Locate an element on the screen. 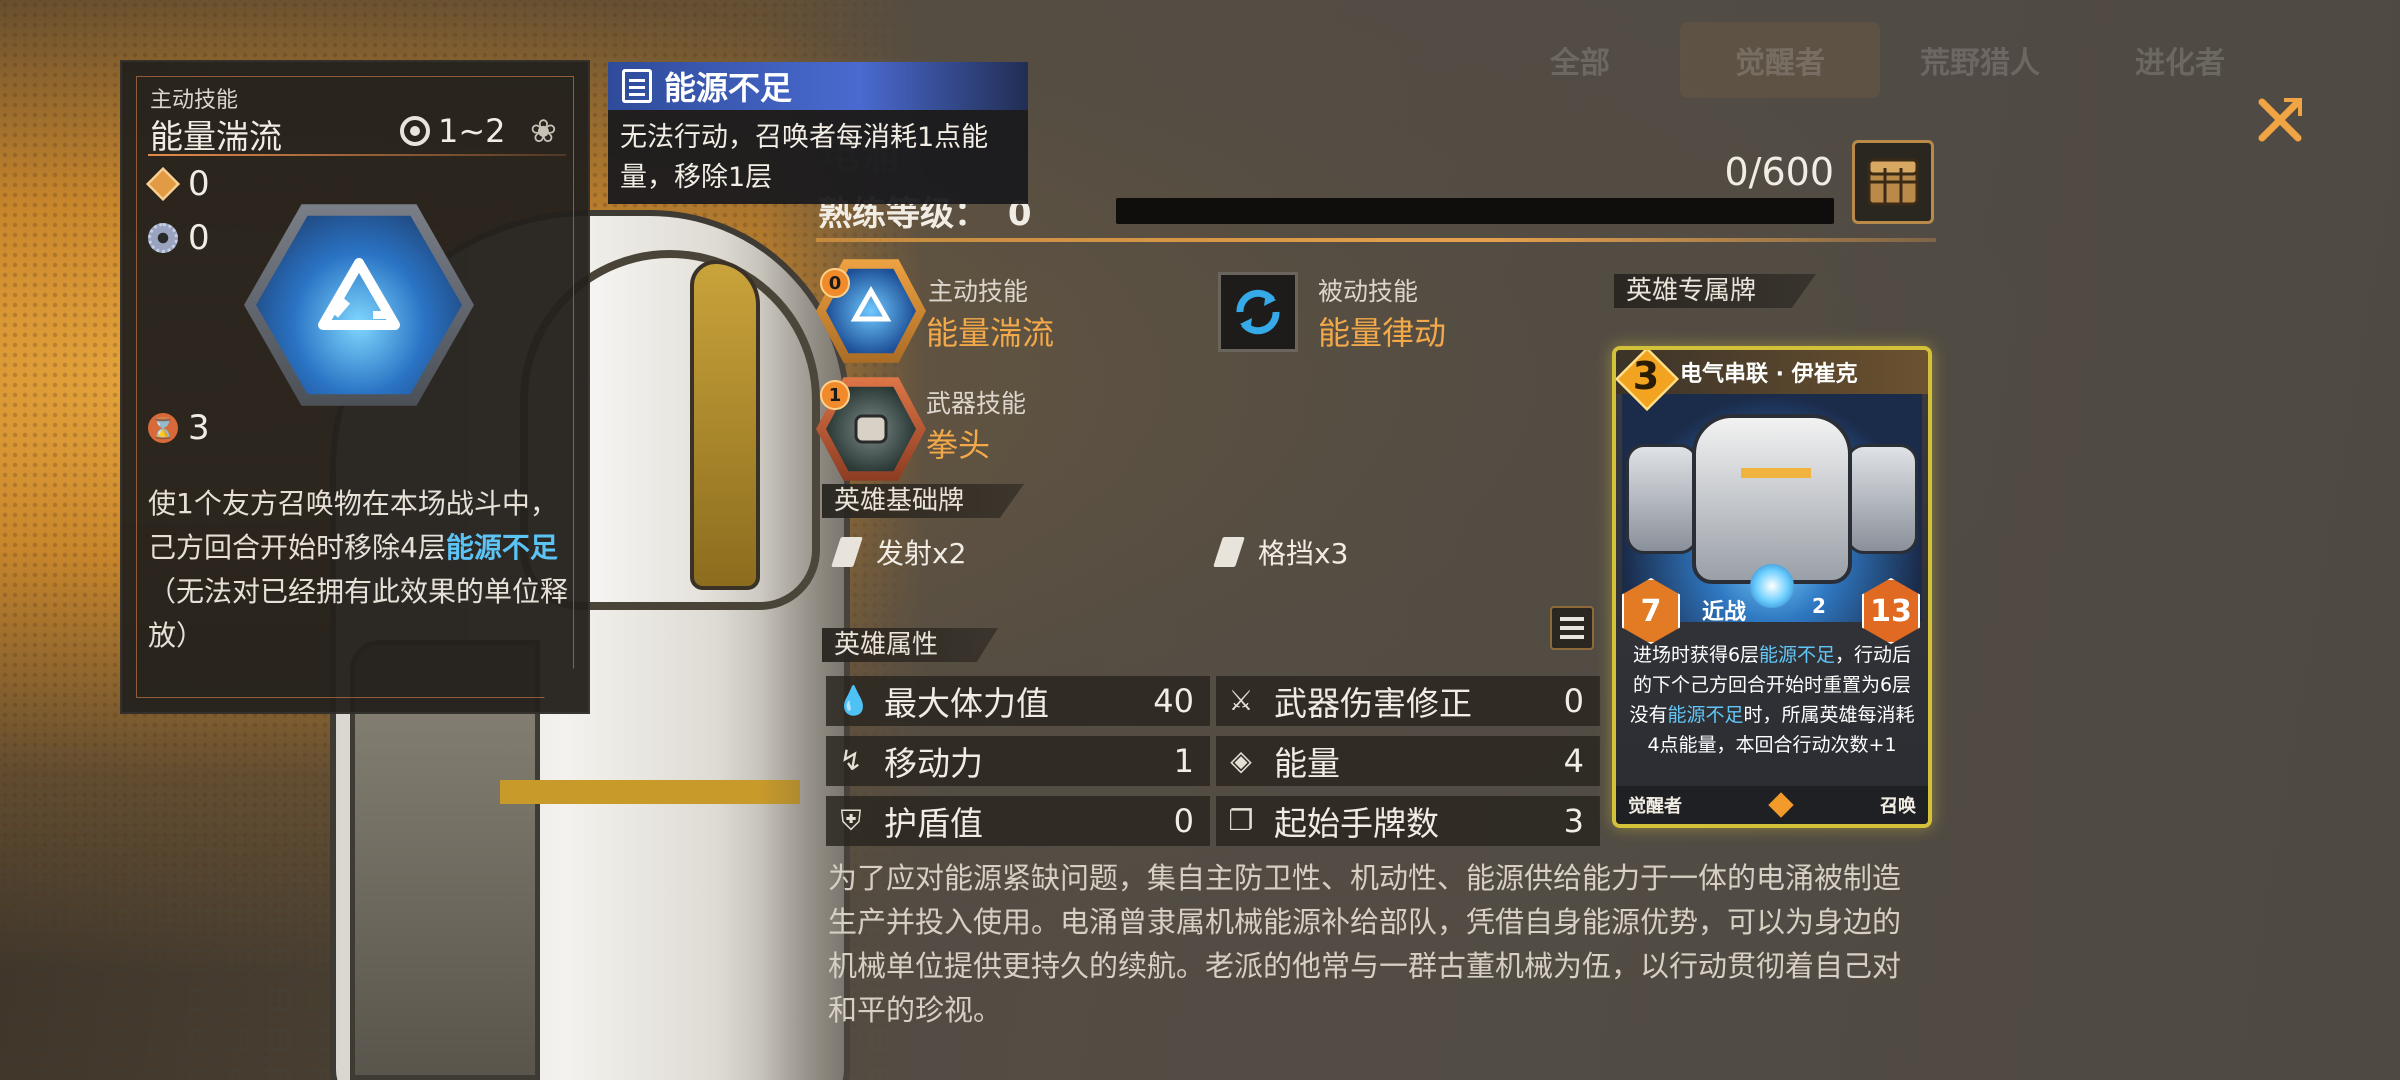 The height and width of the screenshot is (1080, 2400). target-icon is located at coordinates (415, 131).